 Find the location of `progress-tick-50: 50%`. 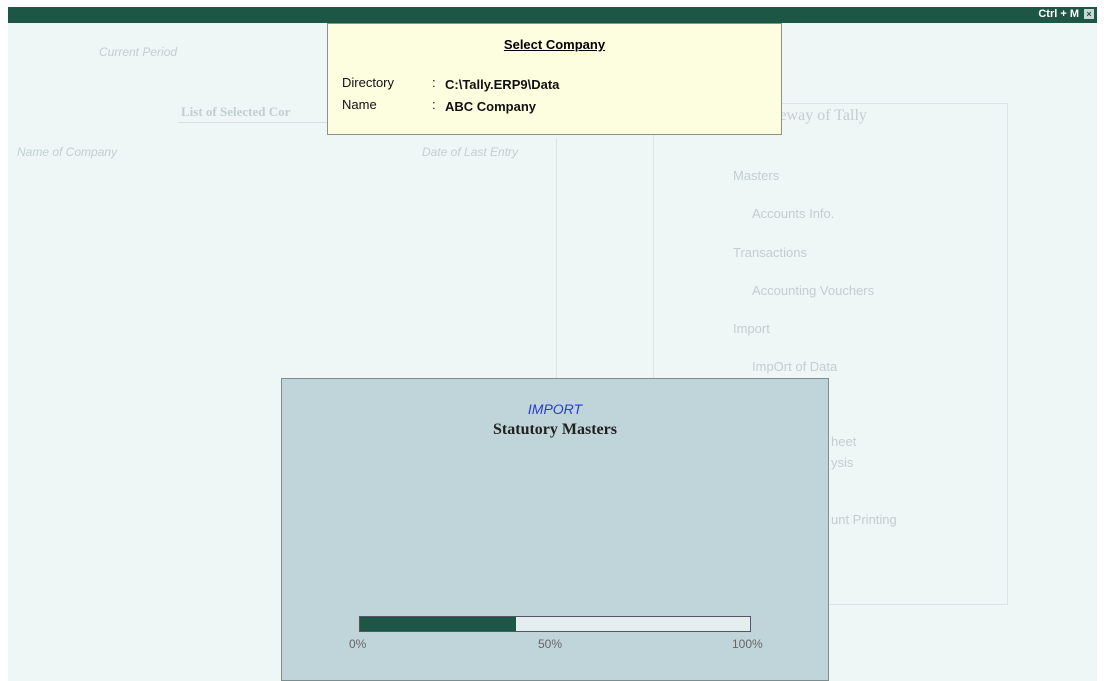

progress-tick-50: 50% is located at coordinates (550, 644).